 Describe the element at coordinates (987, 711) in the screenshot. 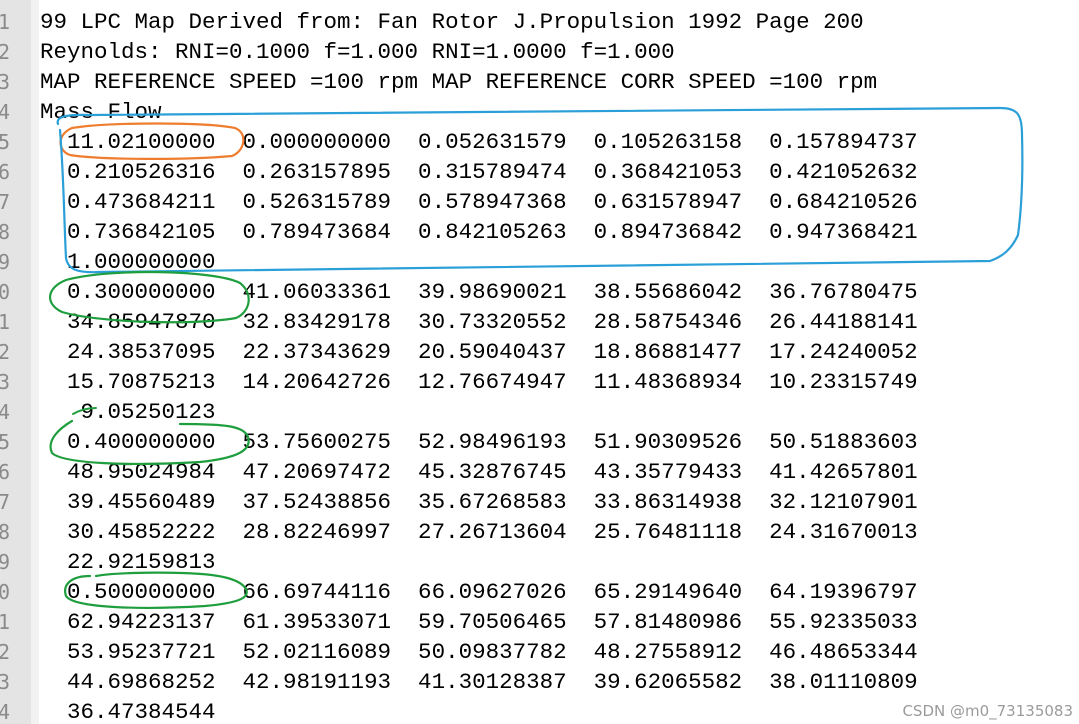

I see `watermark: CSDN @m0_73135083` at that location.